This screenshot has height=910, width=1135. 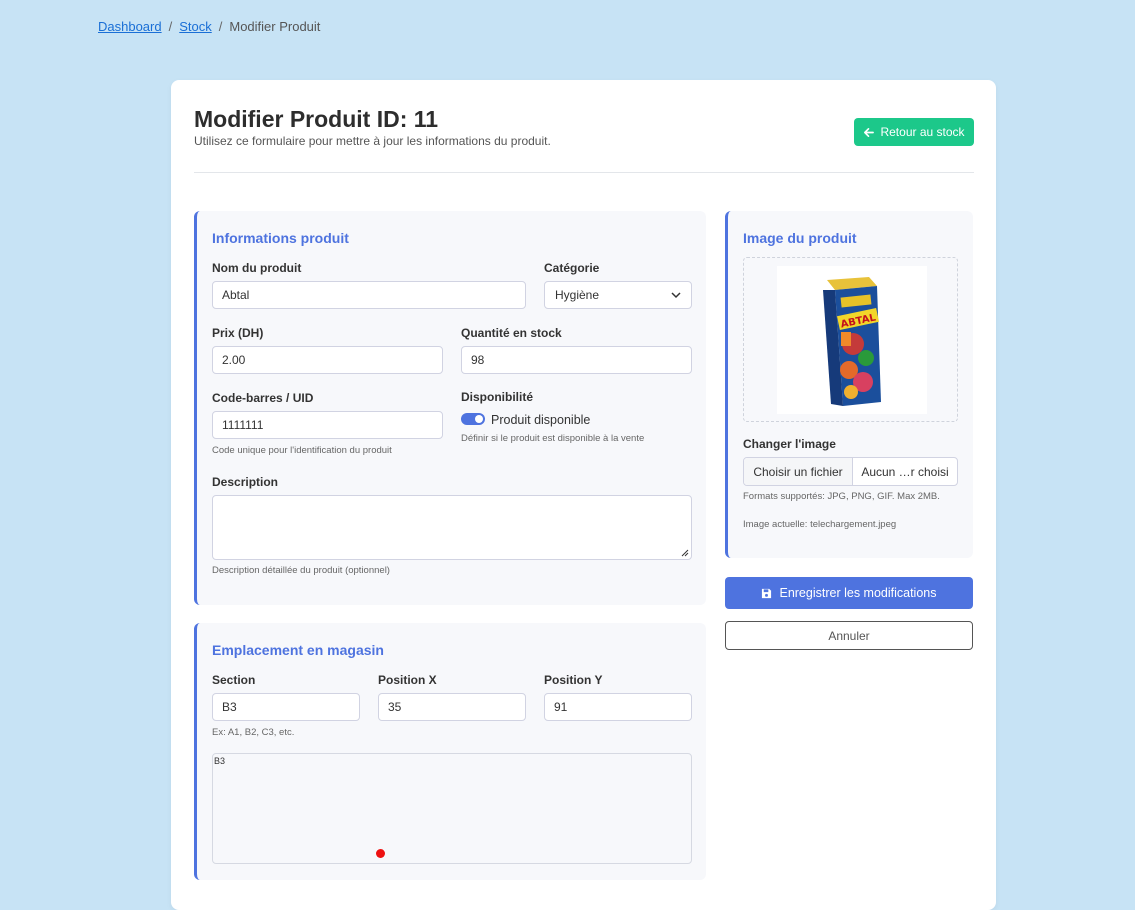 What do you see at coordinates (511, 333) in the screenshot?
I see `quantity-label: Quantité en stock` at bounding box center [511, 333].